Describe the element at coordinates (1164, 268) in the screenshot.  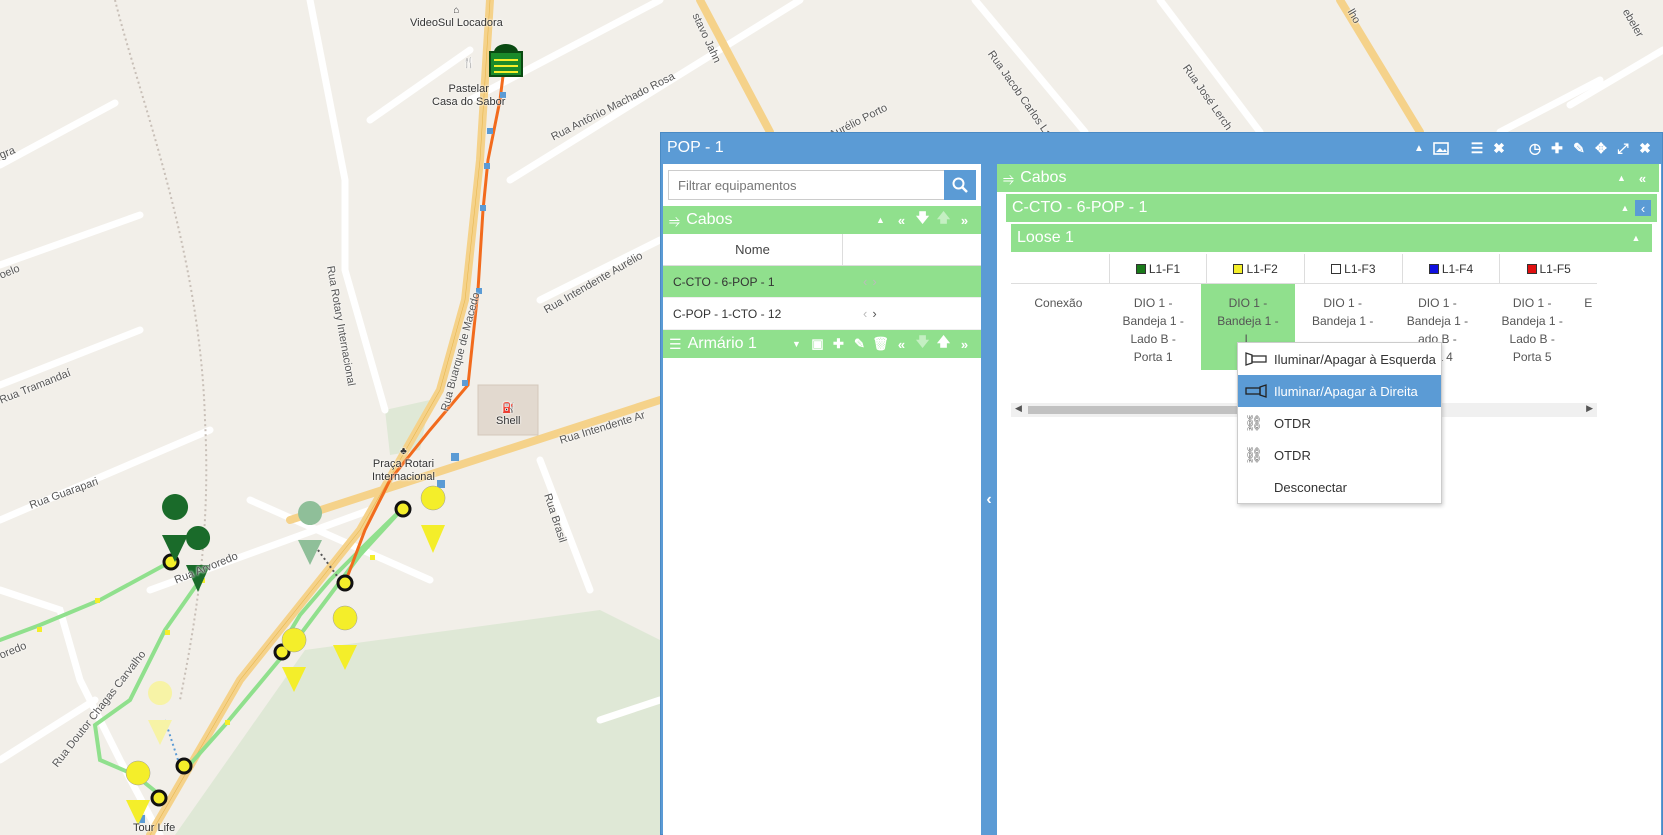
I see `fiber-label: L1-F1` at that location.